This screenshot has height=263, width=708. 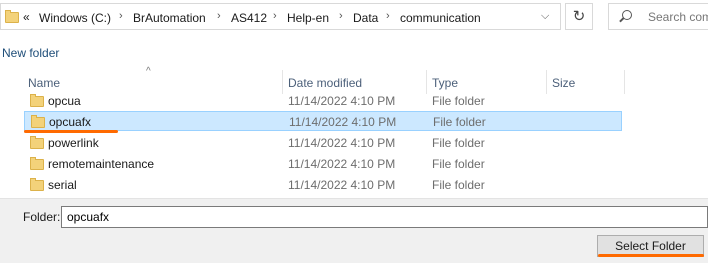 What do you see at coordinates (75, 18) in the screenshot?
I see `breadcrumb-drive: Windows (C:)` at bounding box center [75, 18].